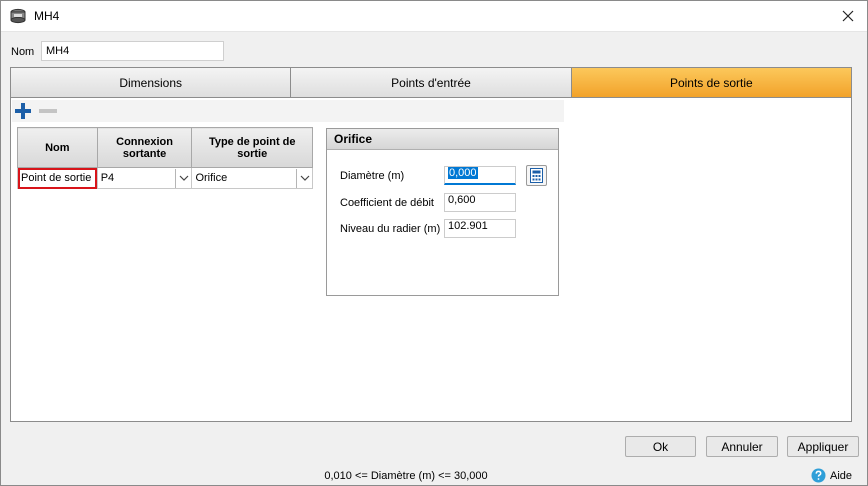  What do you see at coordinates (434, 16) in the screenshot?
I see `title-bar: MH4` at bounding box center [434, 16].